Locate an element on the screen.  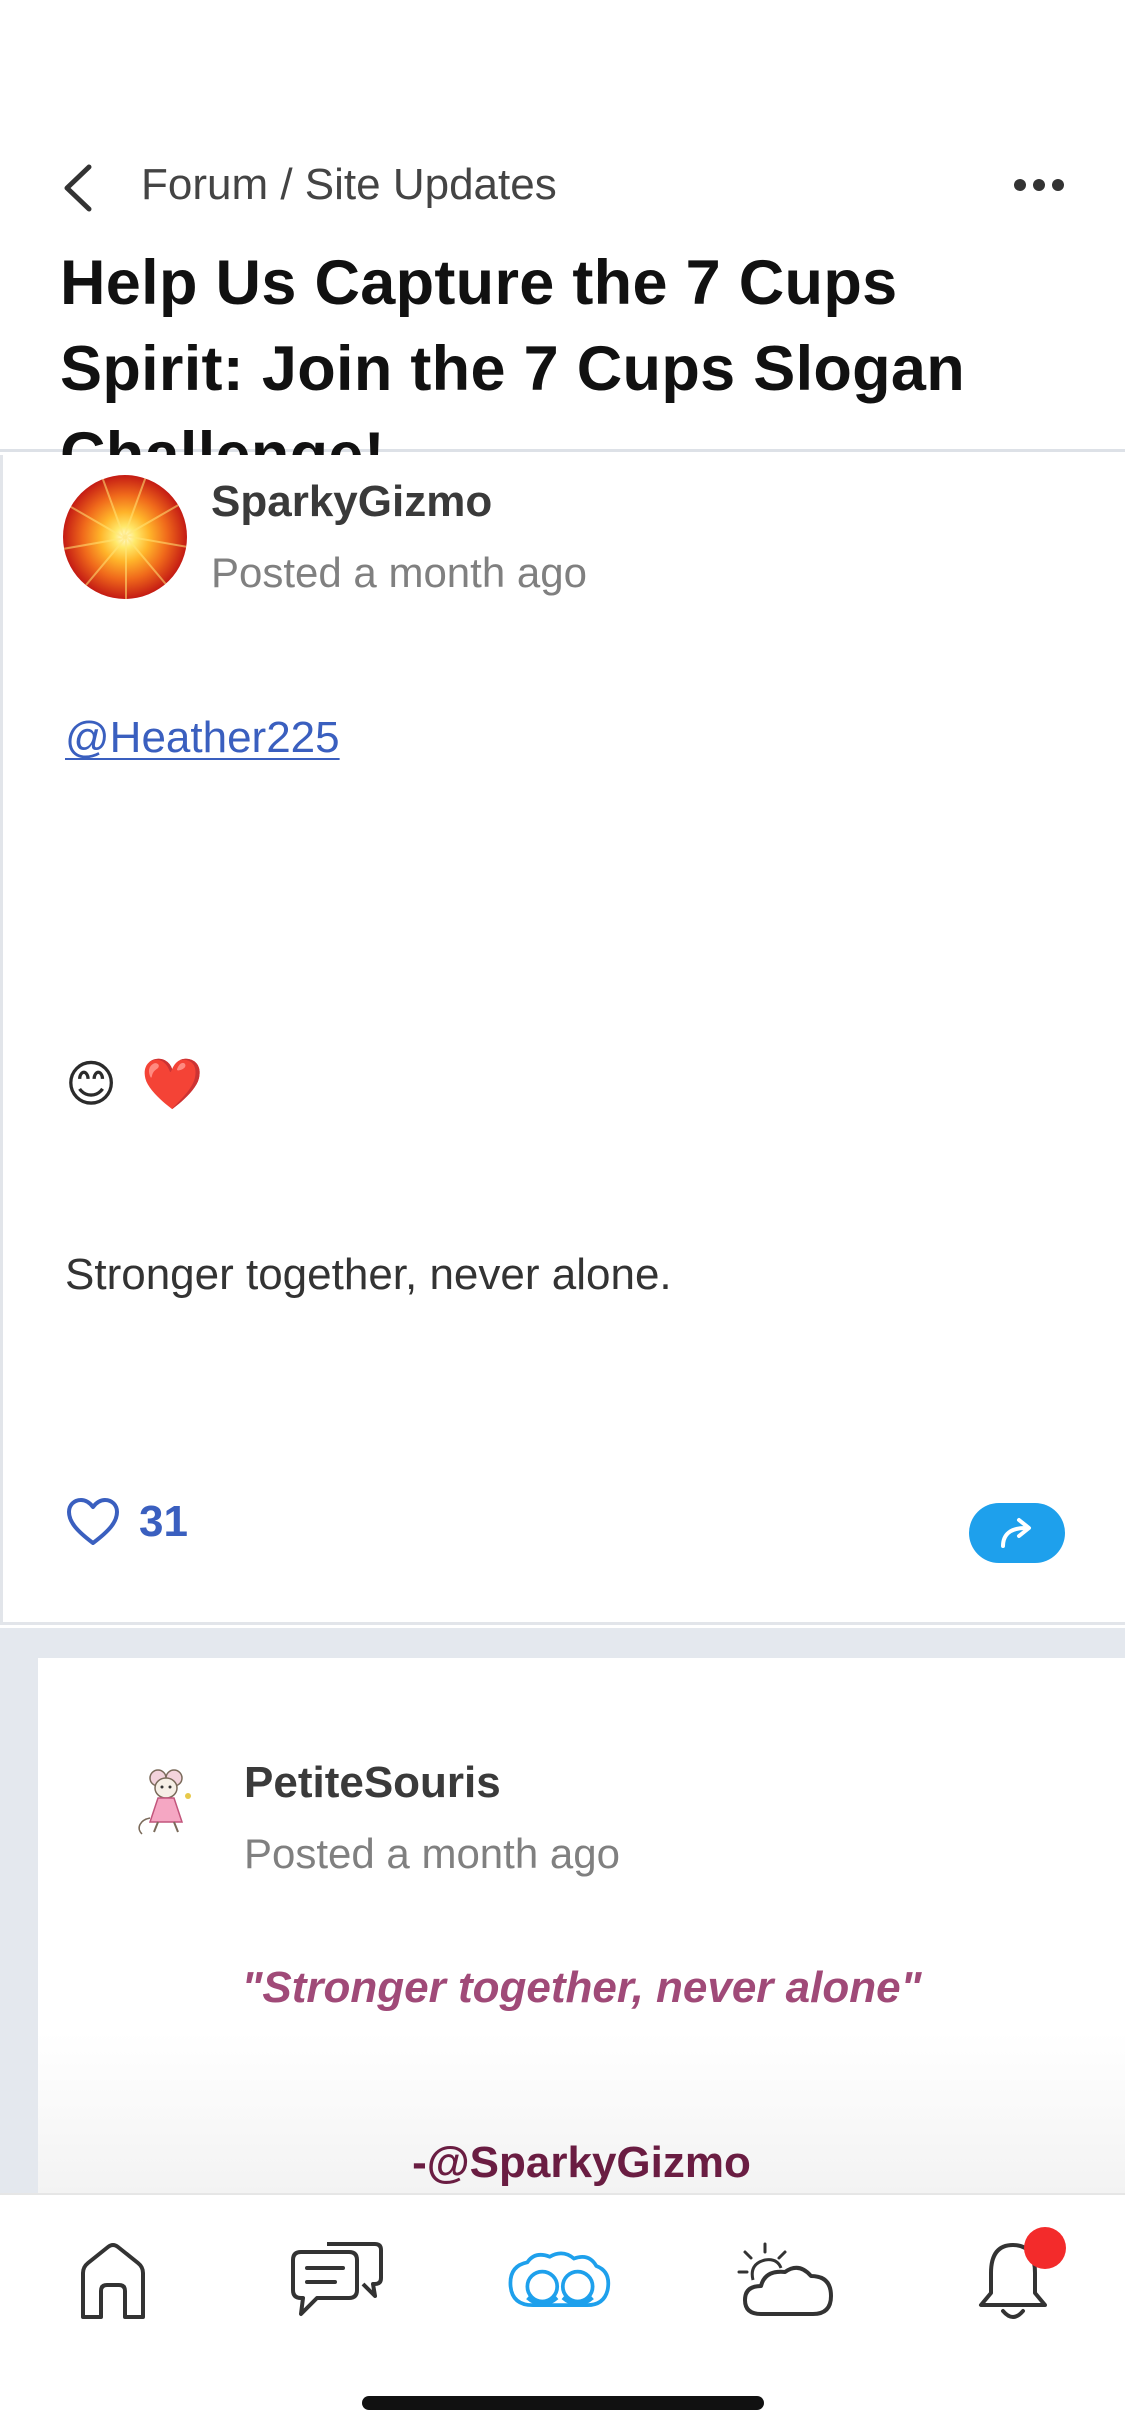
weather-icon is located at coordinates (785, 2279).